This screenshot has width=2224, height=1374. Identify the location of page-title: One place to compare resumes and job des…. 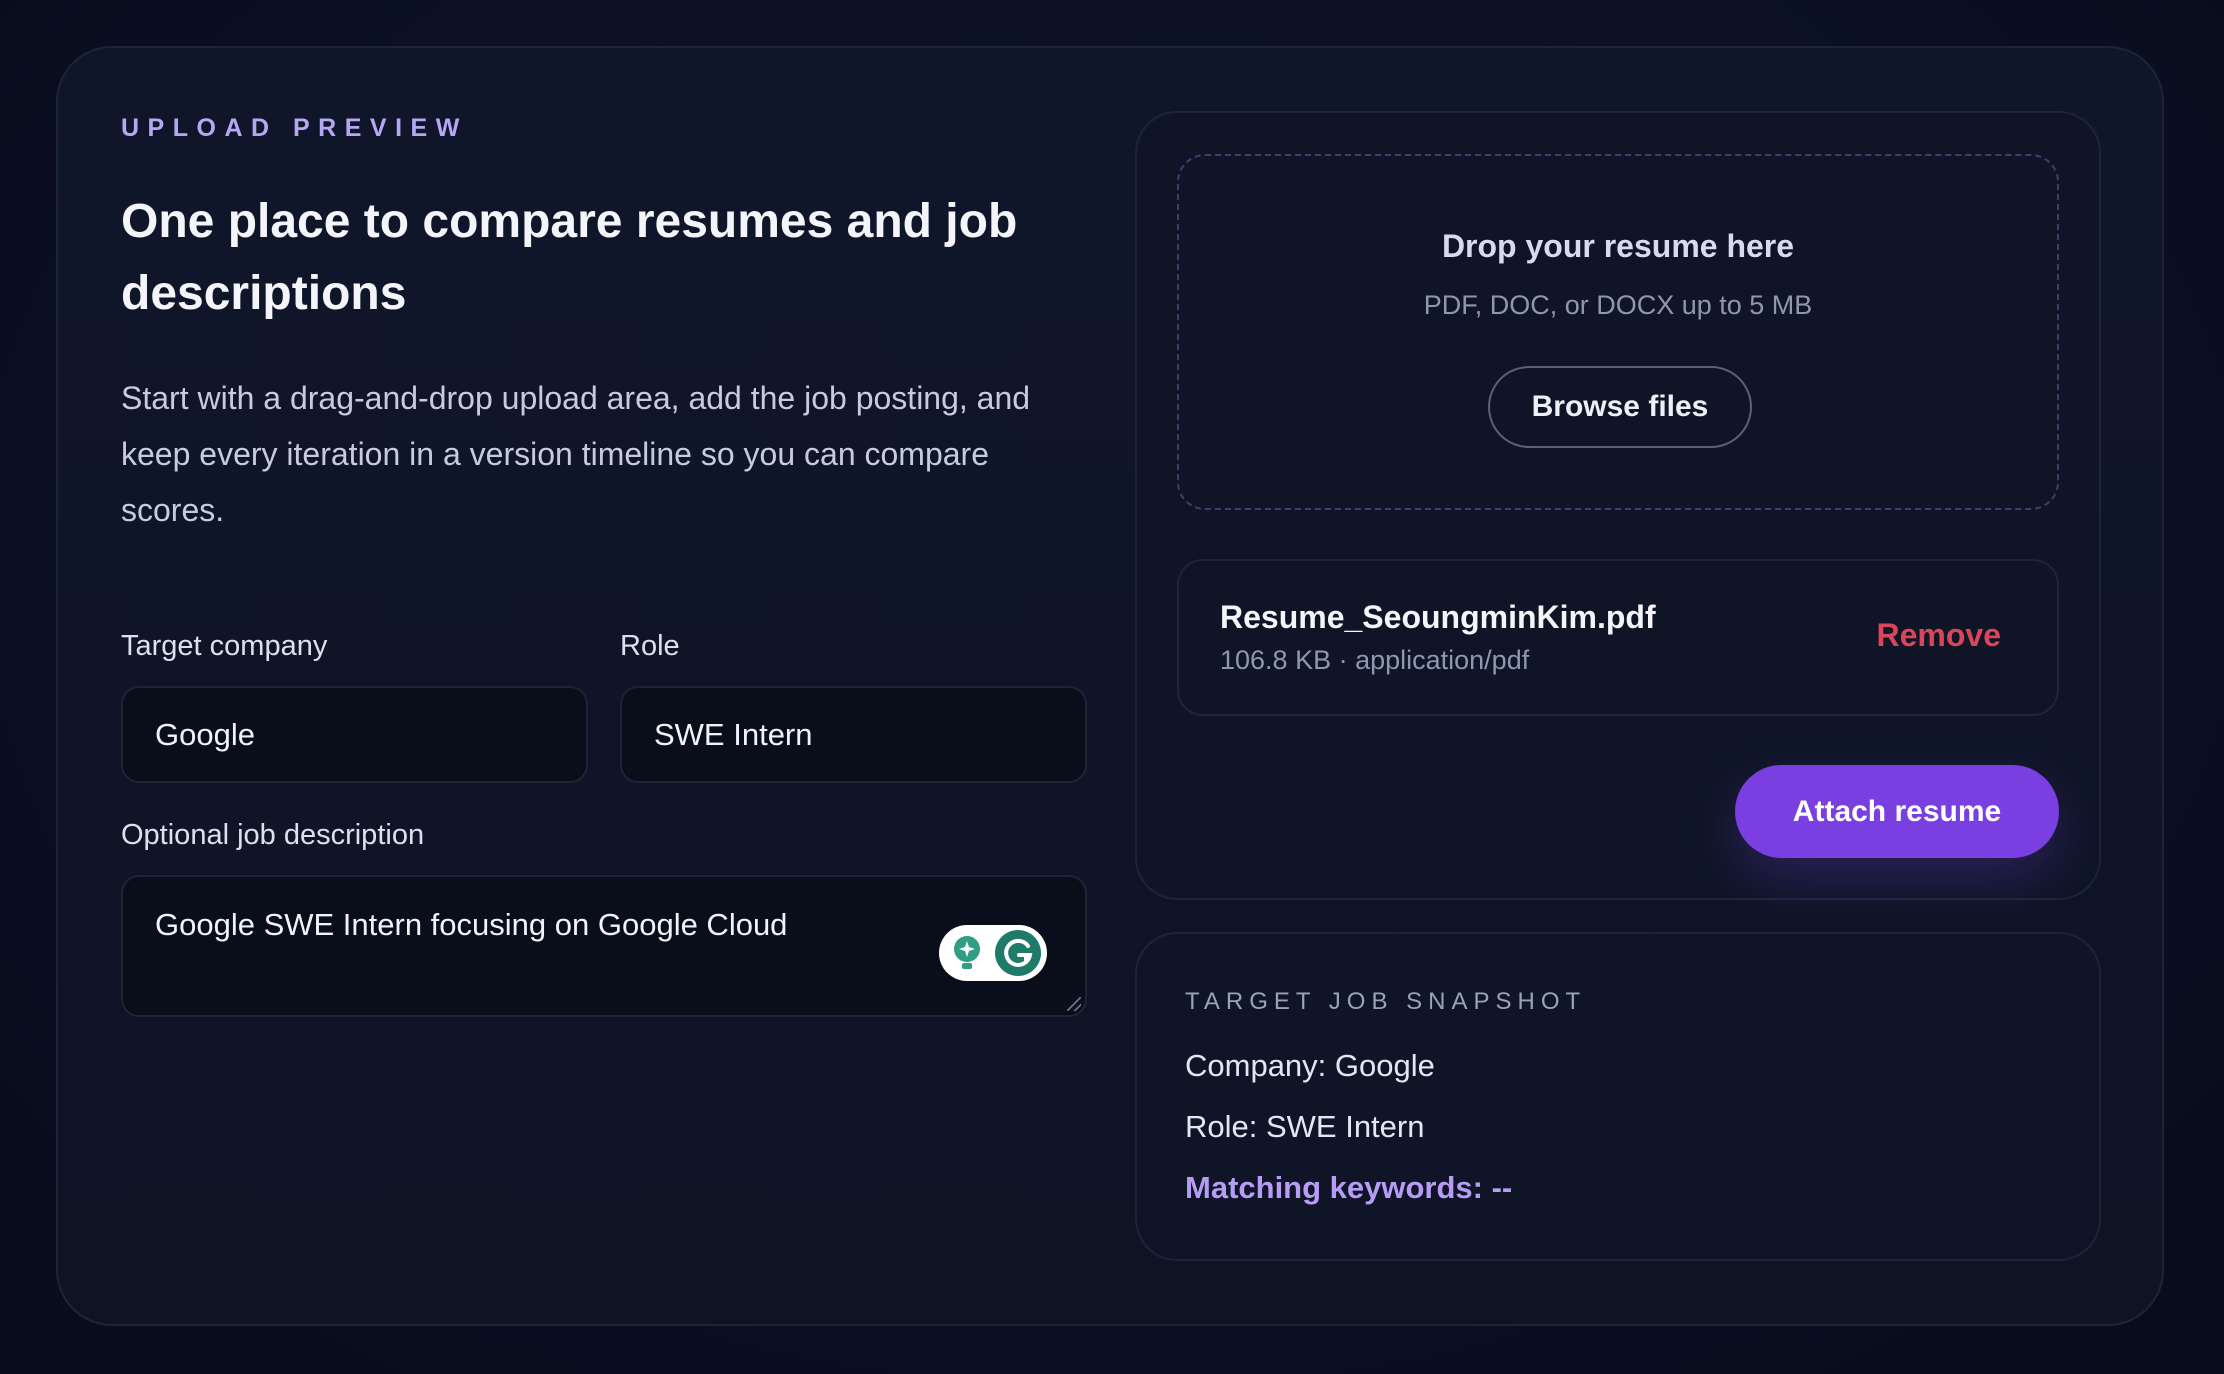
(569, 257).